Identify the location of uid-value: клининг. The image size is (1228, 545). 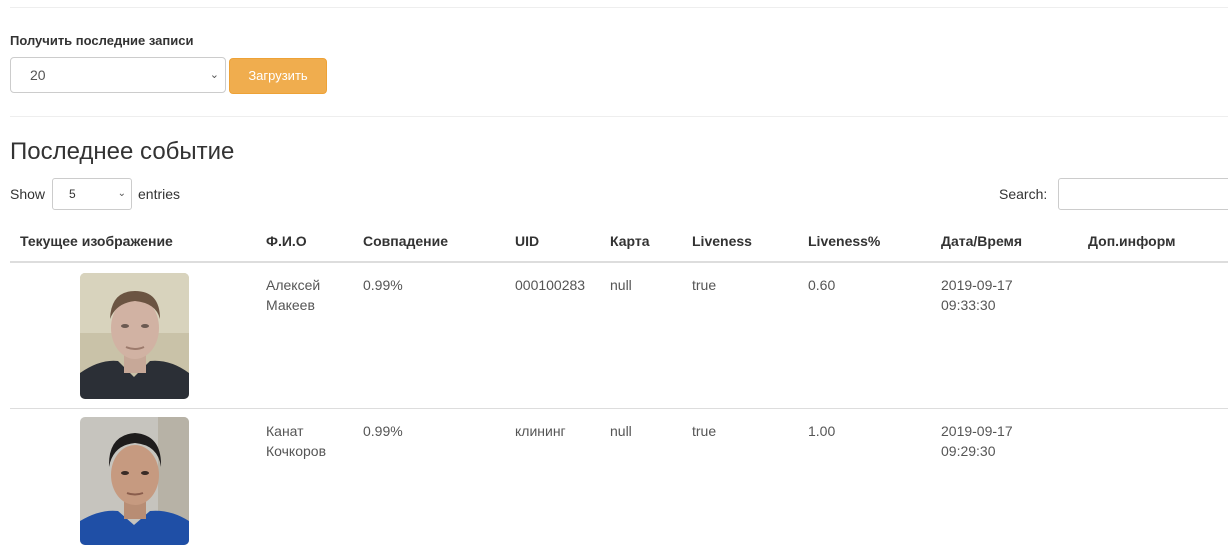
(540, 431).